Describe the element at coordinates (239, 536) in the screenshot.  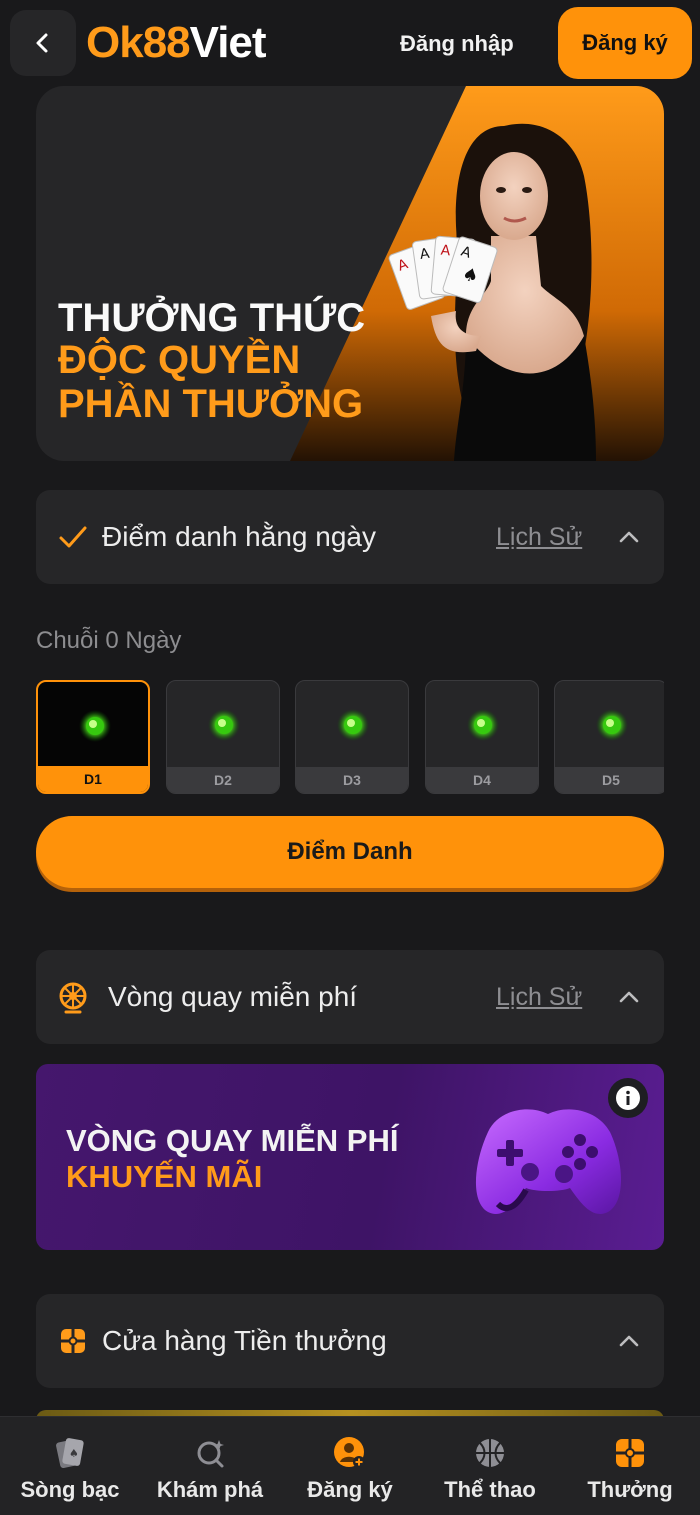
I see `section-title: Điểm danh hằng ngày` at that location.